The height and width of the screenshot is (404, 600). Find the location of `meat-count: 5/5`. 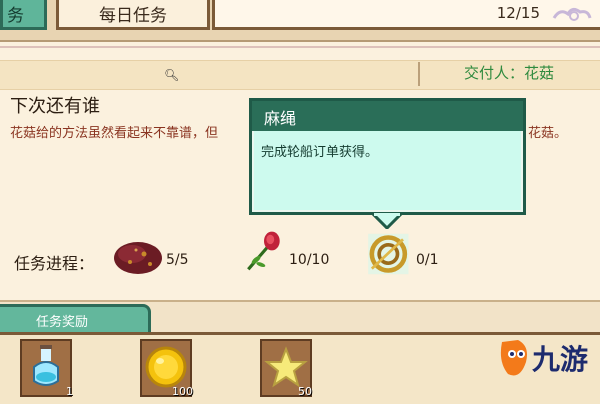

meat-count: 5/5 is located at coordinates (177, 260).